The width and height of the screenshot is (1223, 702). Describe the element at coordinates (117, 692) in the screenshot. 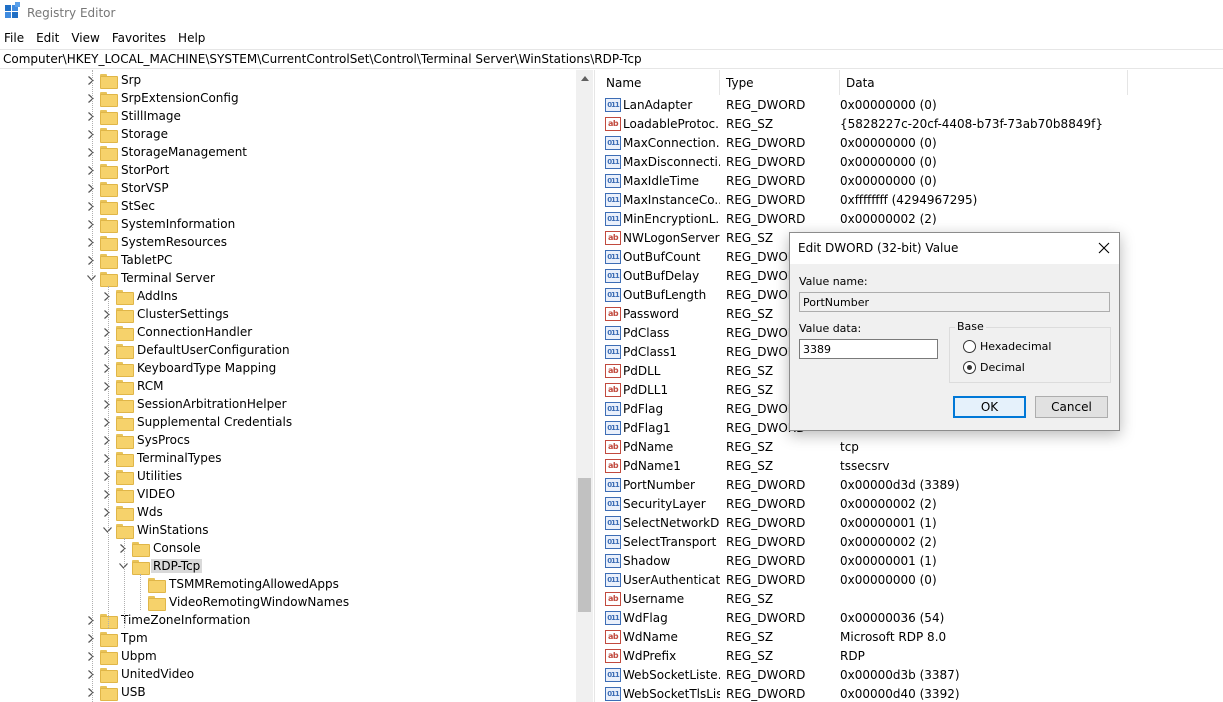

I see `tree-node: USB` at that location.